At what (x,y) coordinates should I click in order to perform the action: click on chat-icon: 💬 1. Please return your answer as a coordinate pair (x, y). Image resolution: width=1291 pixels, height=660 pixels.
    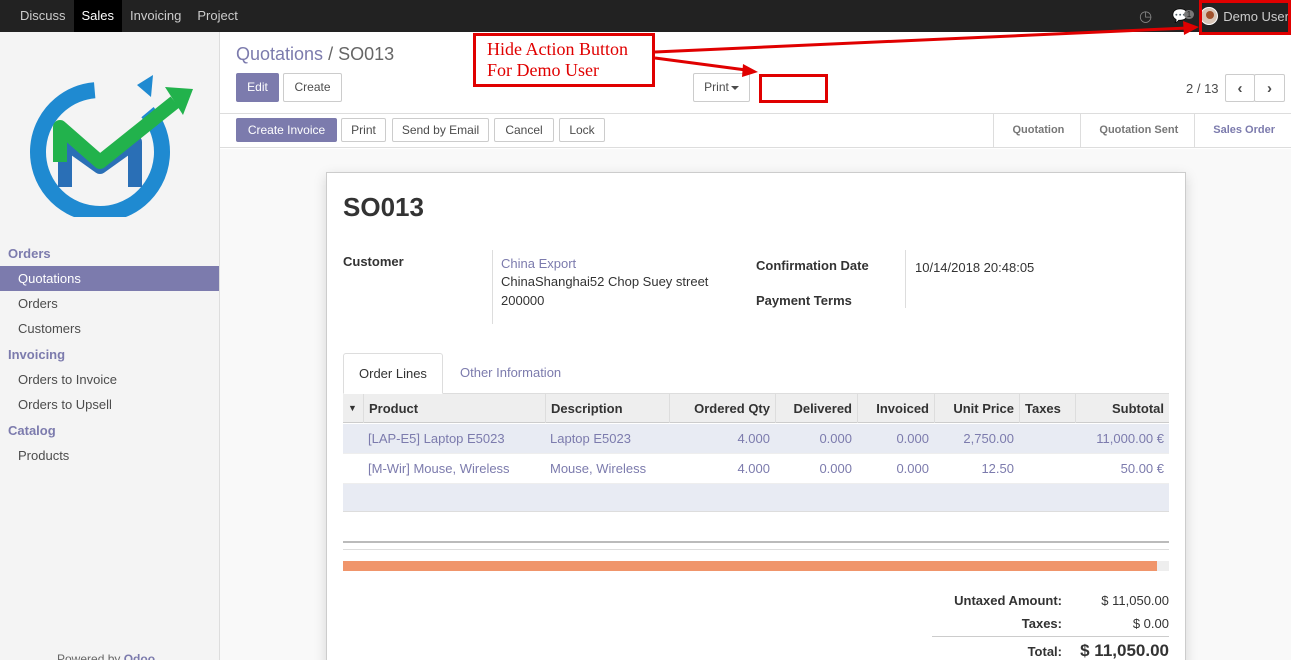
    Looking at the image, I should click on (1183, 16).